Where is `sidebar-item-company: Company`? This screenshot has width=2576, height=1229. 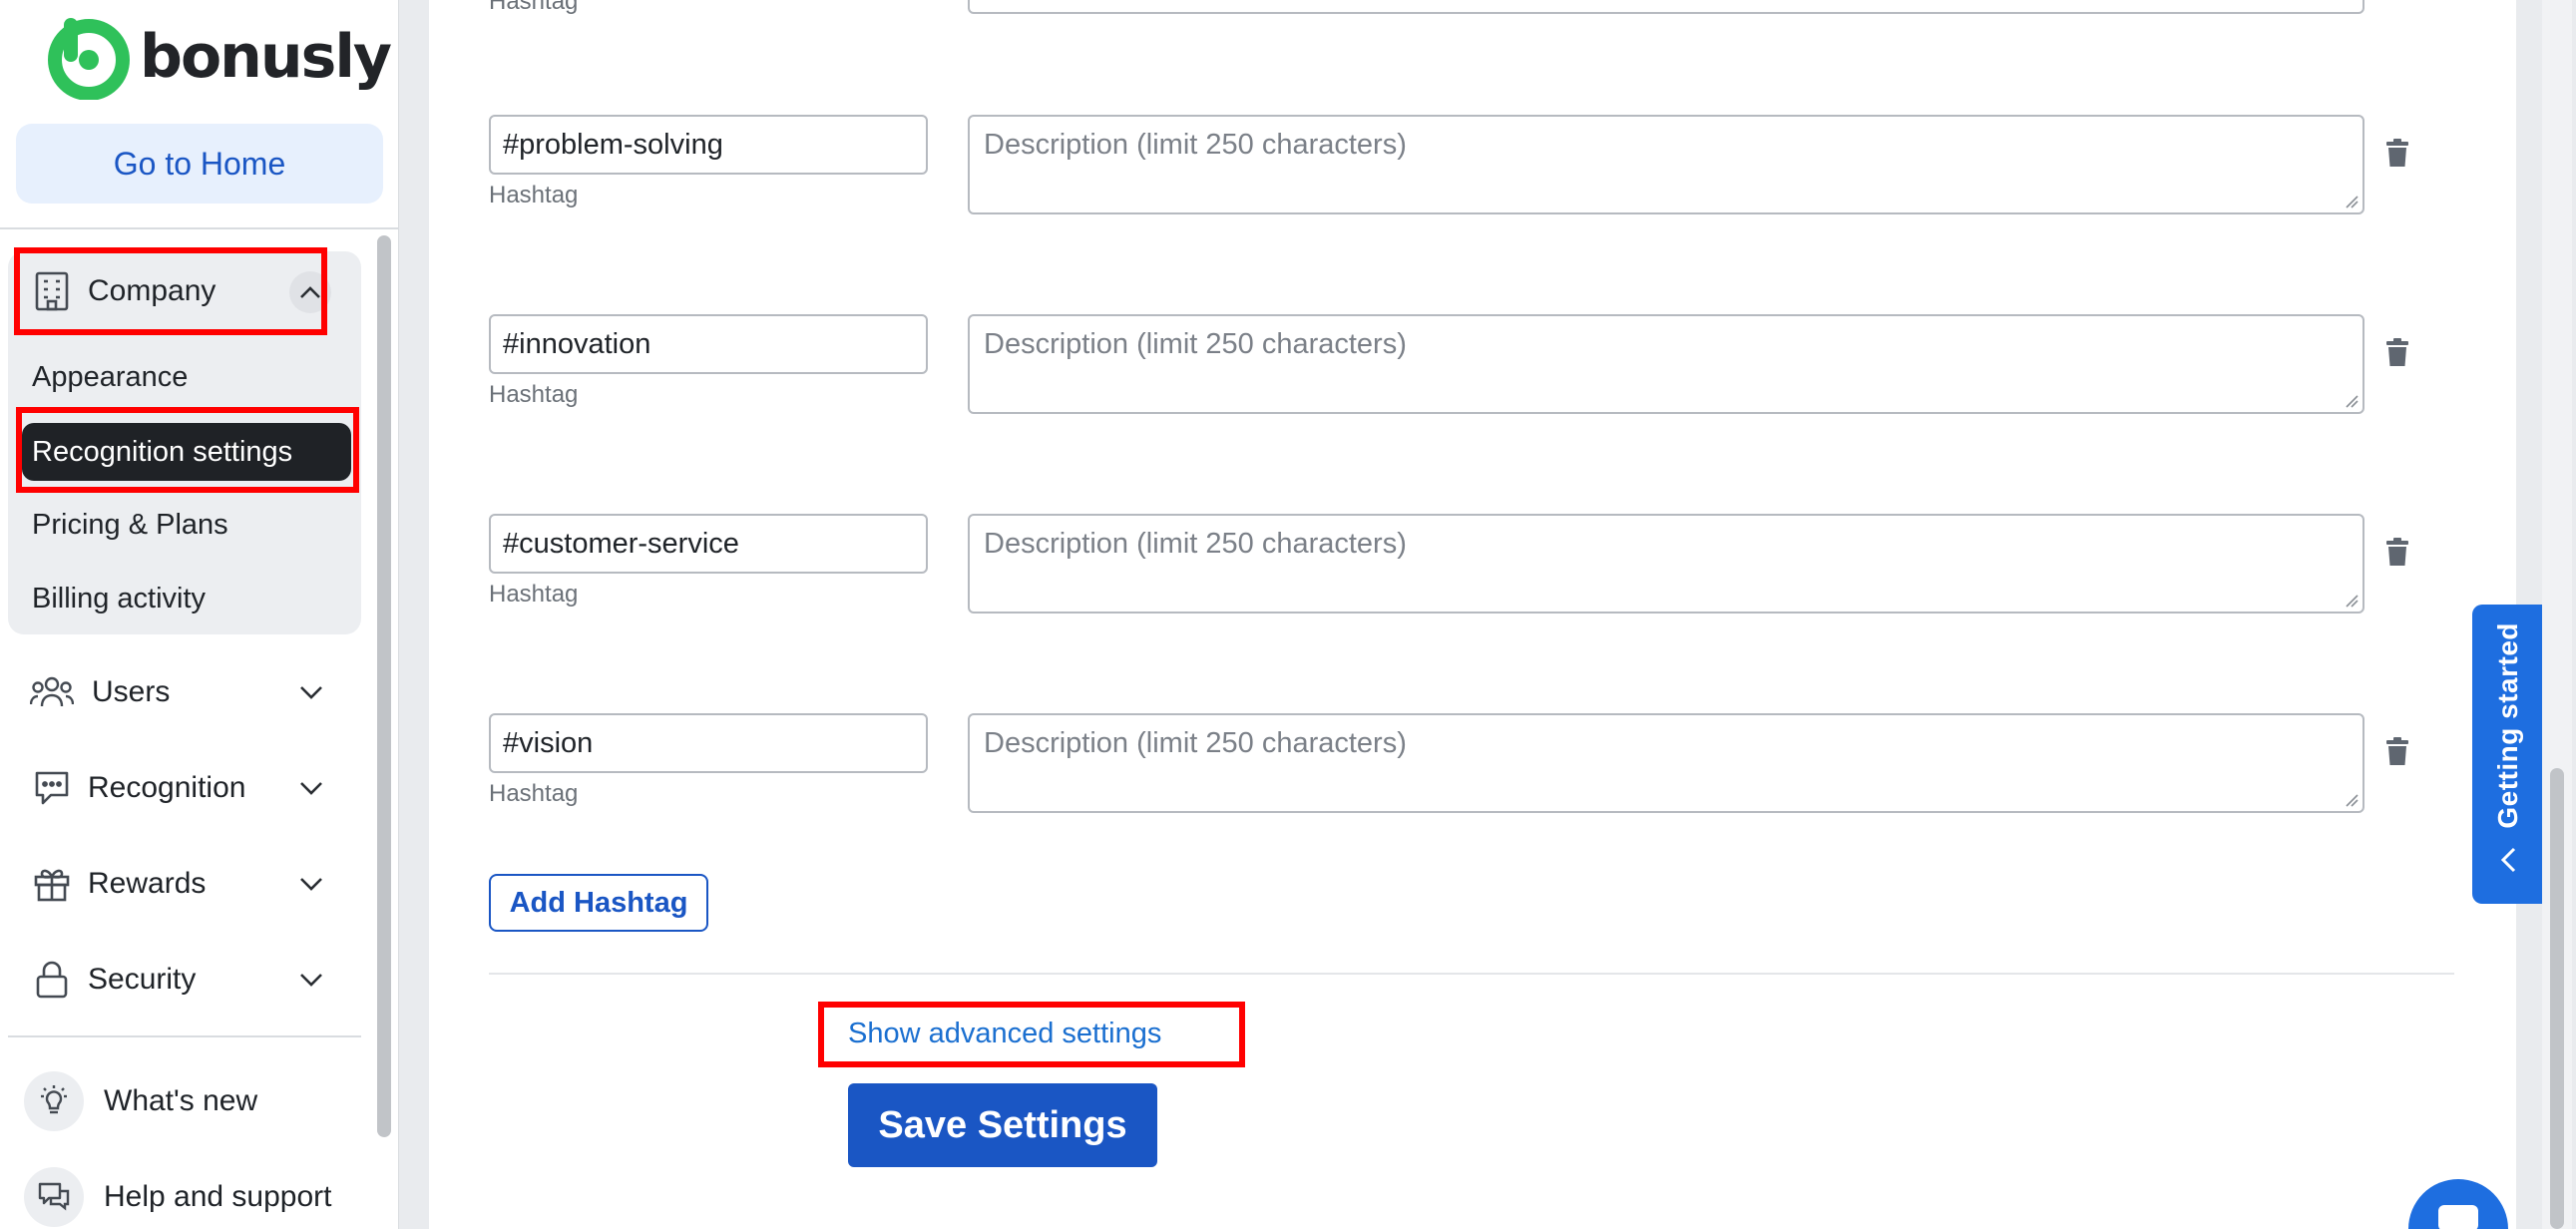
sidebar-item-company: Company is located at coordinates (122, 291).